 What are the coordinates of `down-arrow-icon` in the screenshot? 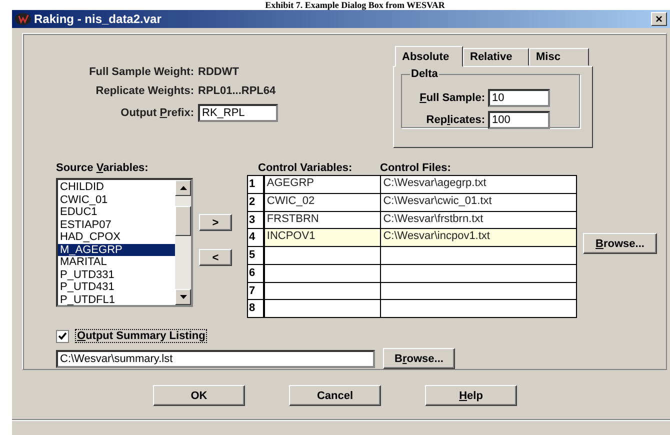 It's located at (183, 297).